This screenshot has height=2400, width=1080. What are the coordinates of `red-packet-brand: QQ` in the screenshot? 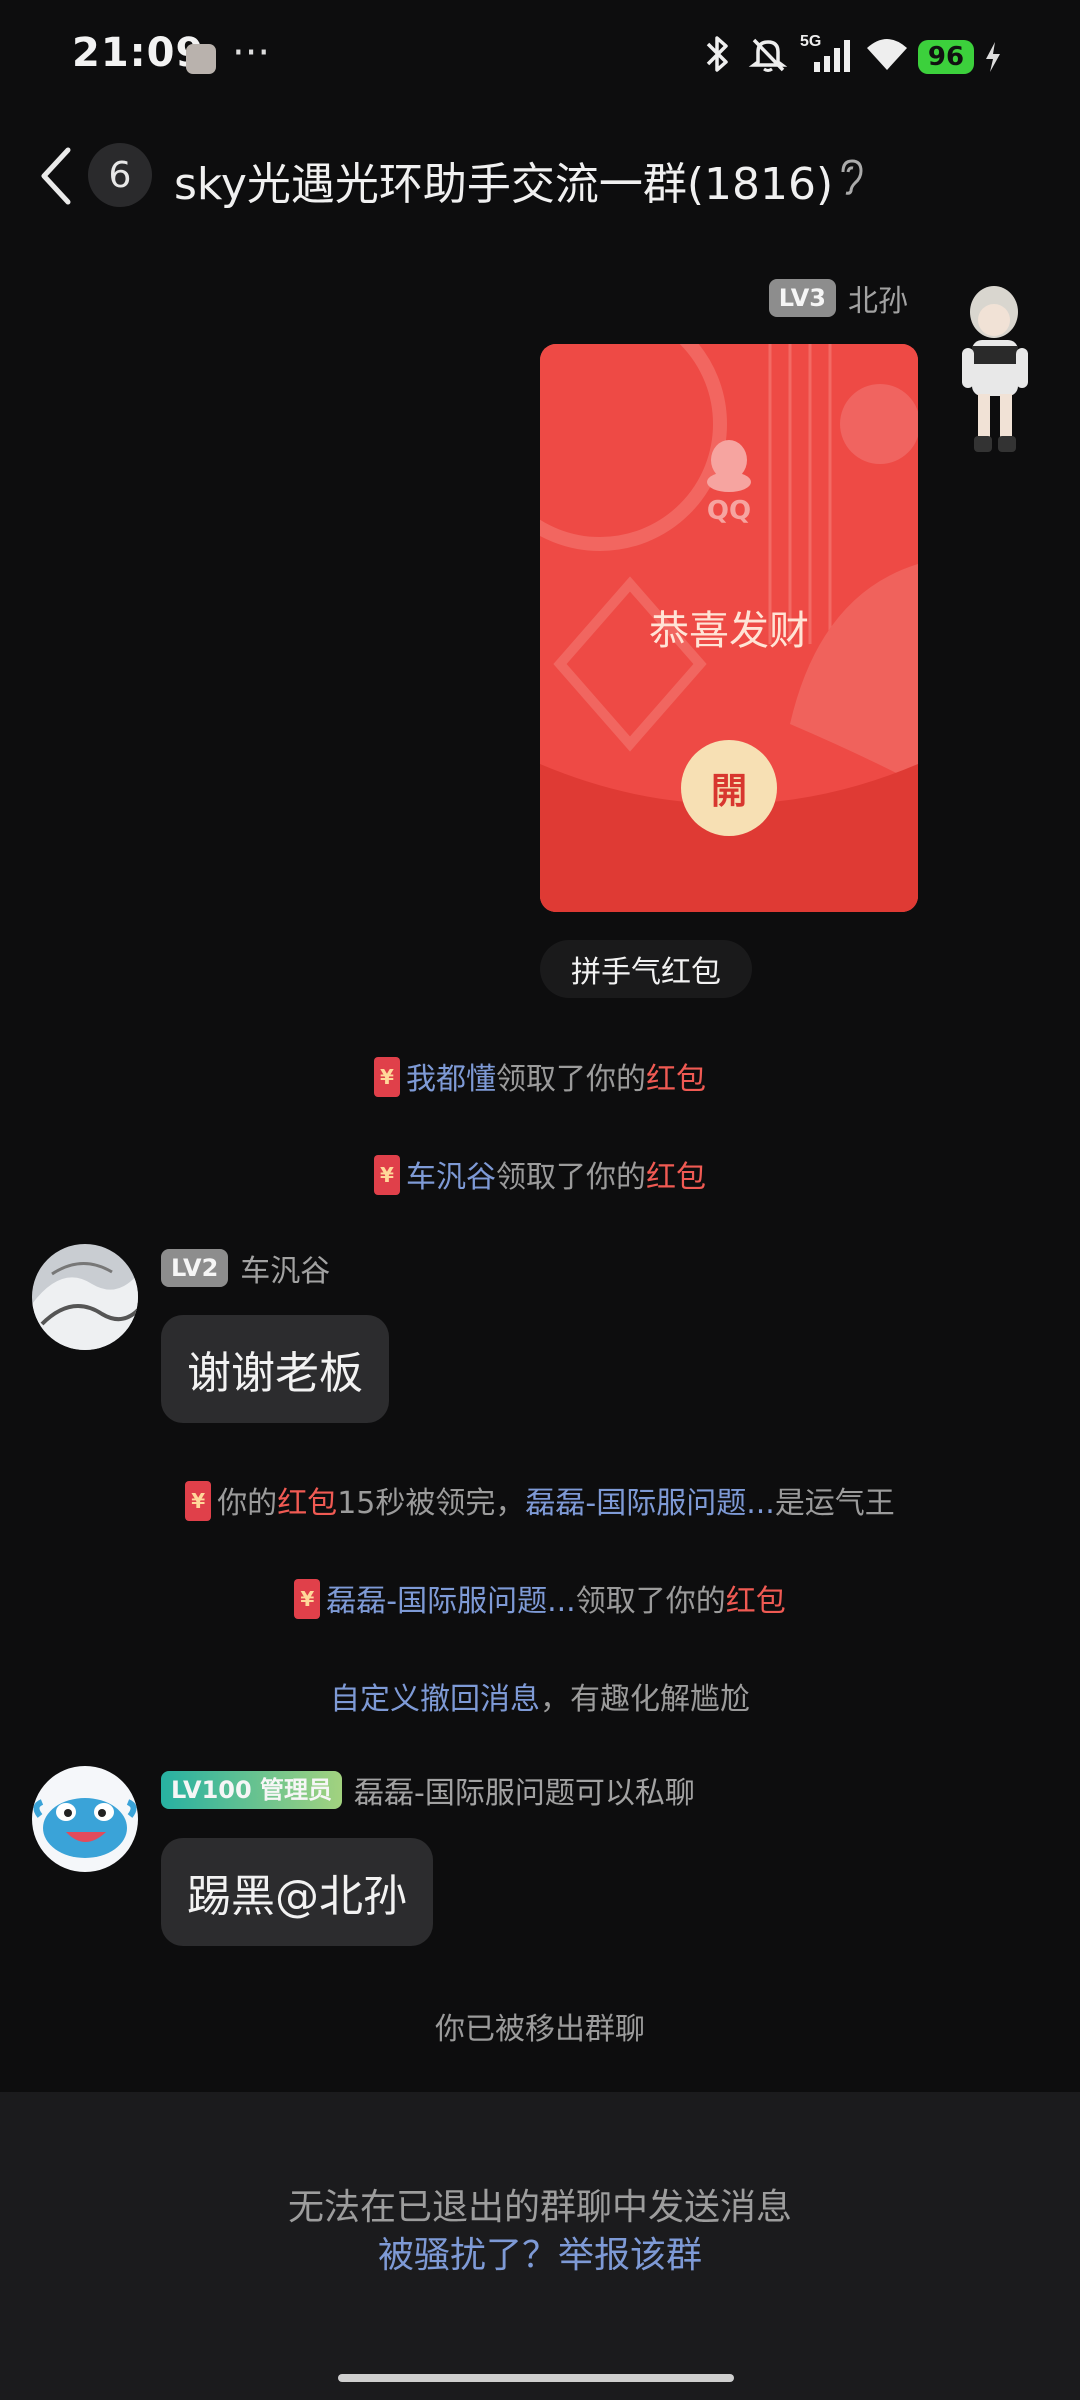 It's located at (729, 511).